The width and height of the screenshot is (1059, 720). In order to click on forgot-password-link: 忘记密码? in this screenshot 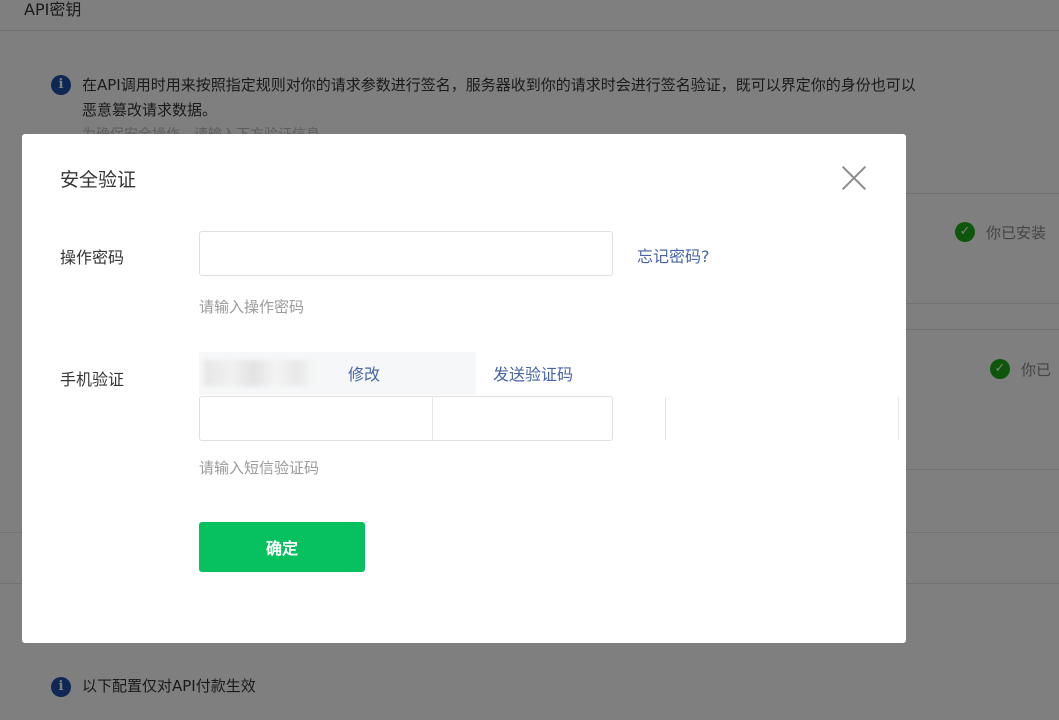, I will do `click(673, 255)`.